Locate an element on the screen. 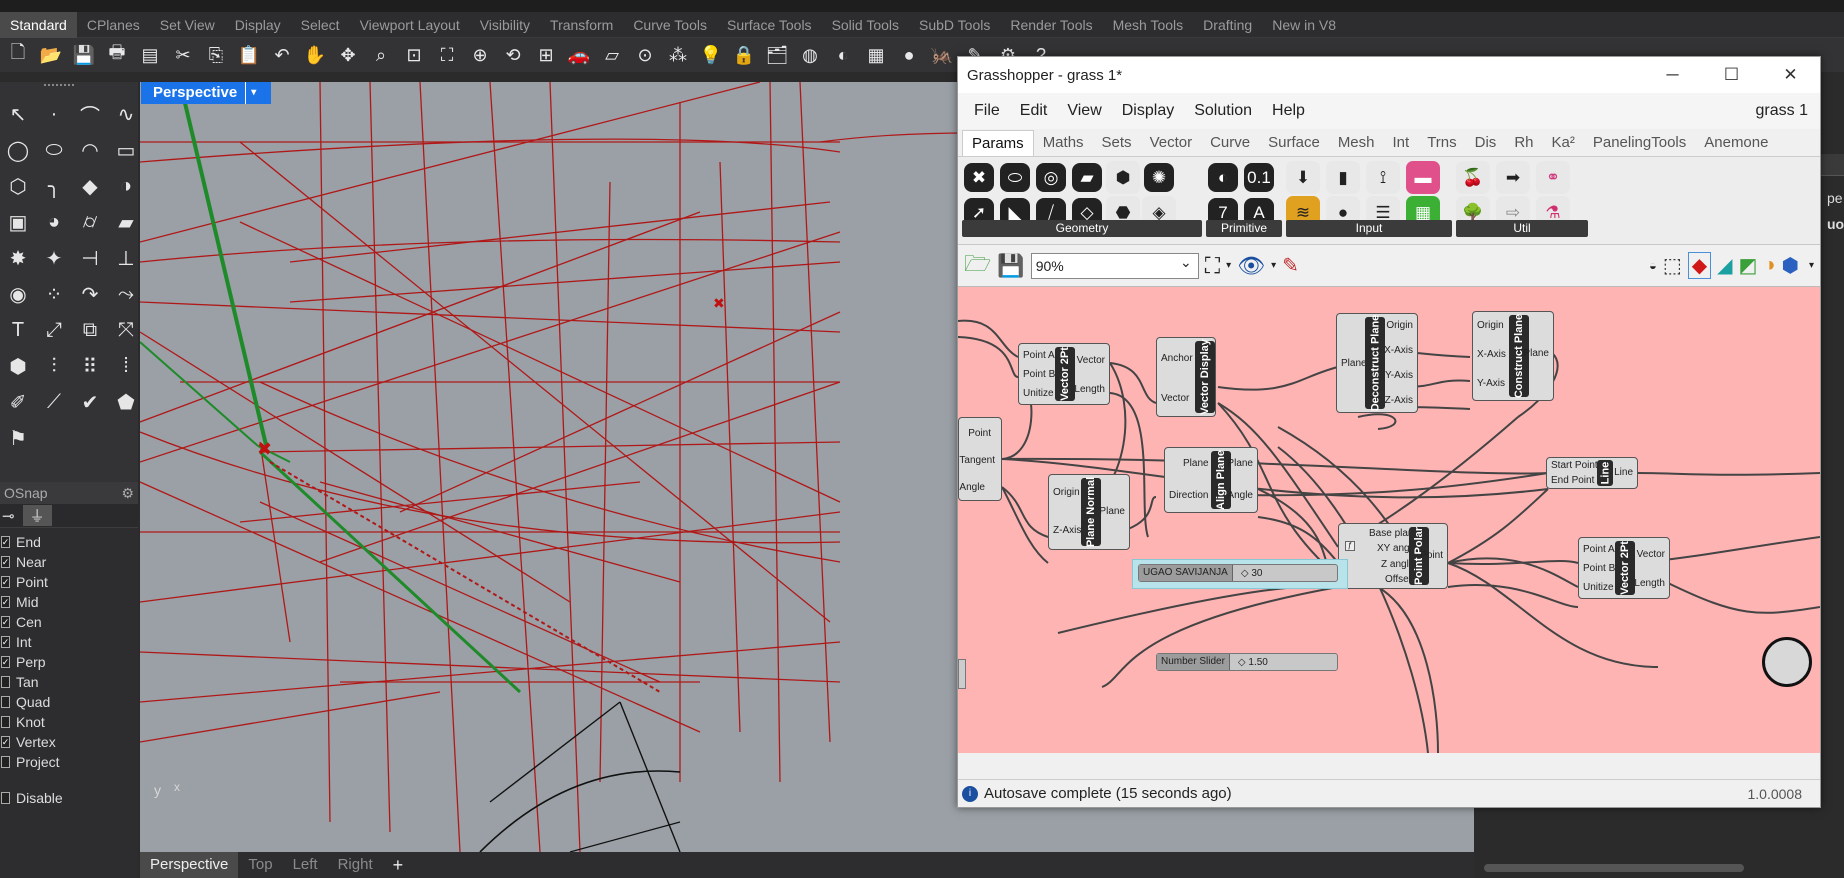  input-direction: Direction is located at coordinates (1188, 495).